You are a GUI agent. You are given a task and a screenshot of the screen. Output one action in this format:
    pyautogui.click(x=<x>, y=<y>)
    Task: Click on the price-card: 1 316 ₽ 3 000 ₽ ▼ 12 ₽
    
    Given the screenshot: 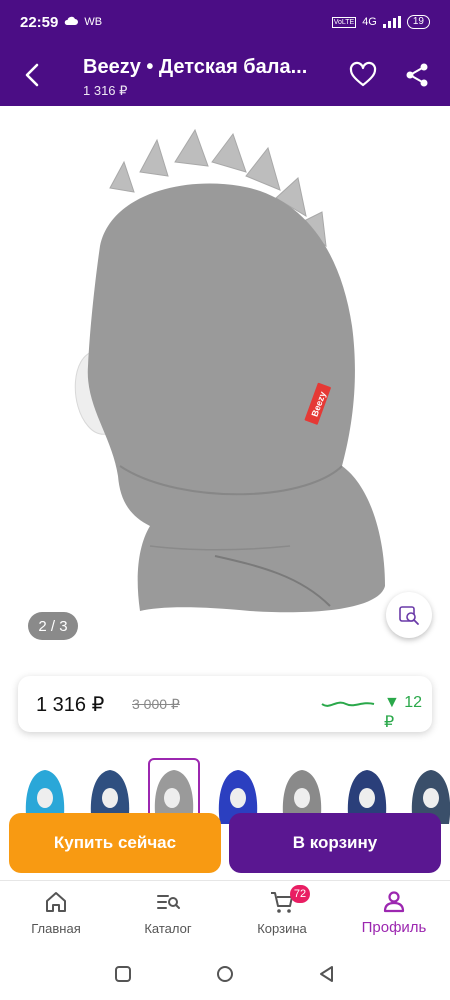 What is the action you would take?
    pyautogui.click(x=225, y=704)
    